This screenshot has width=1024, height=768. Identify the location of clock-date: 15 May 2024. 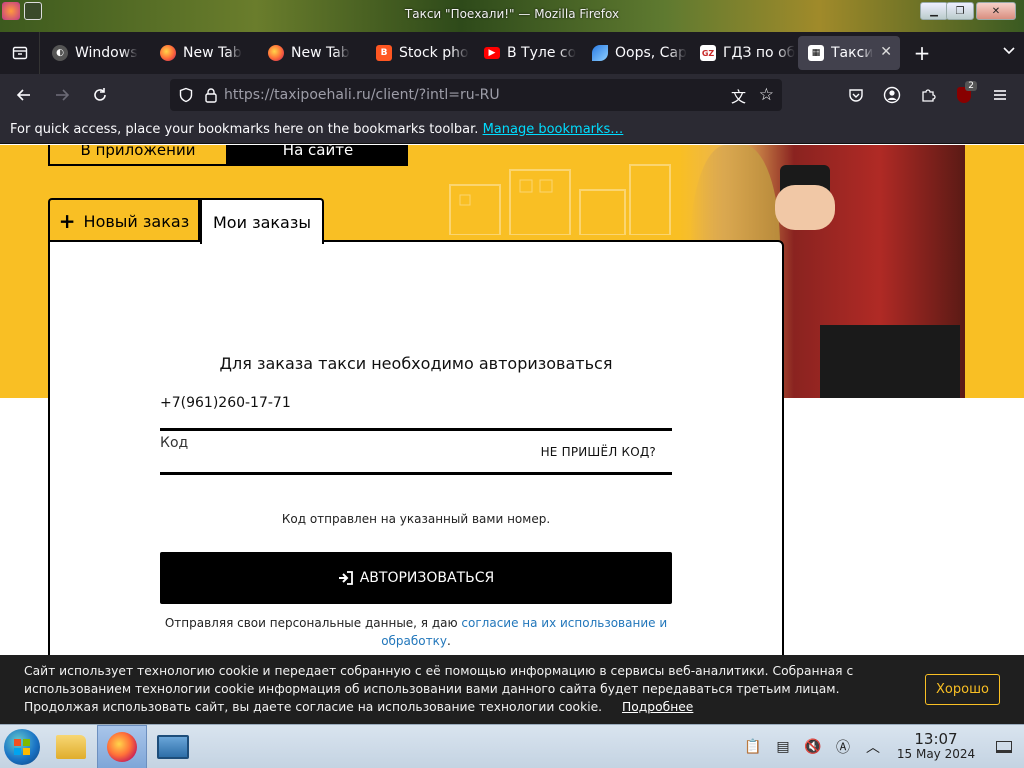
(936, 754).